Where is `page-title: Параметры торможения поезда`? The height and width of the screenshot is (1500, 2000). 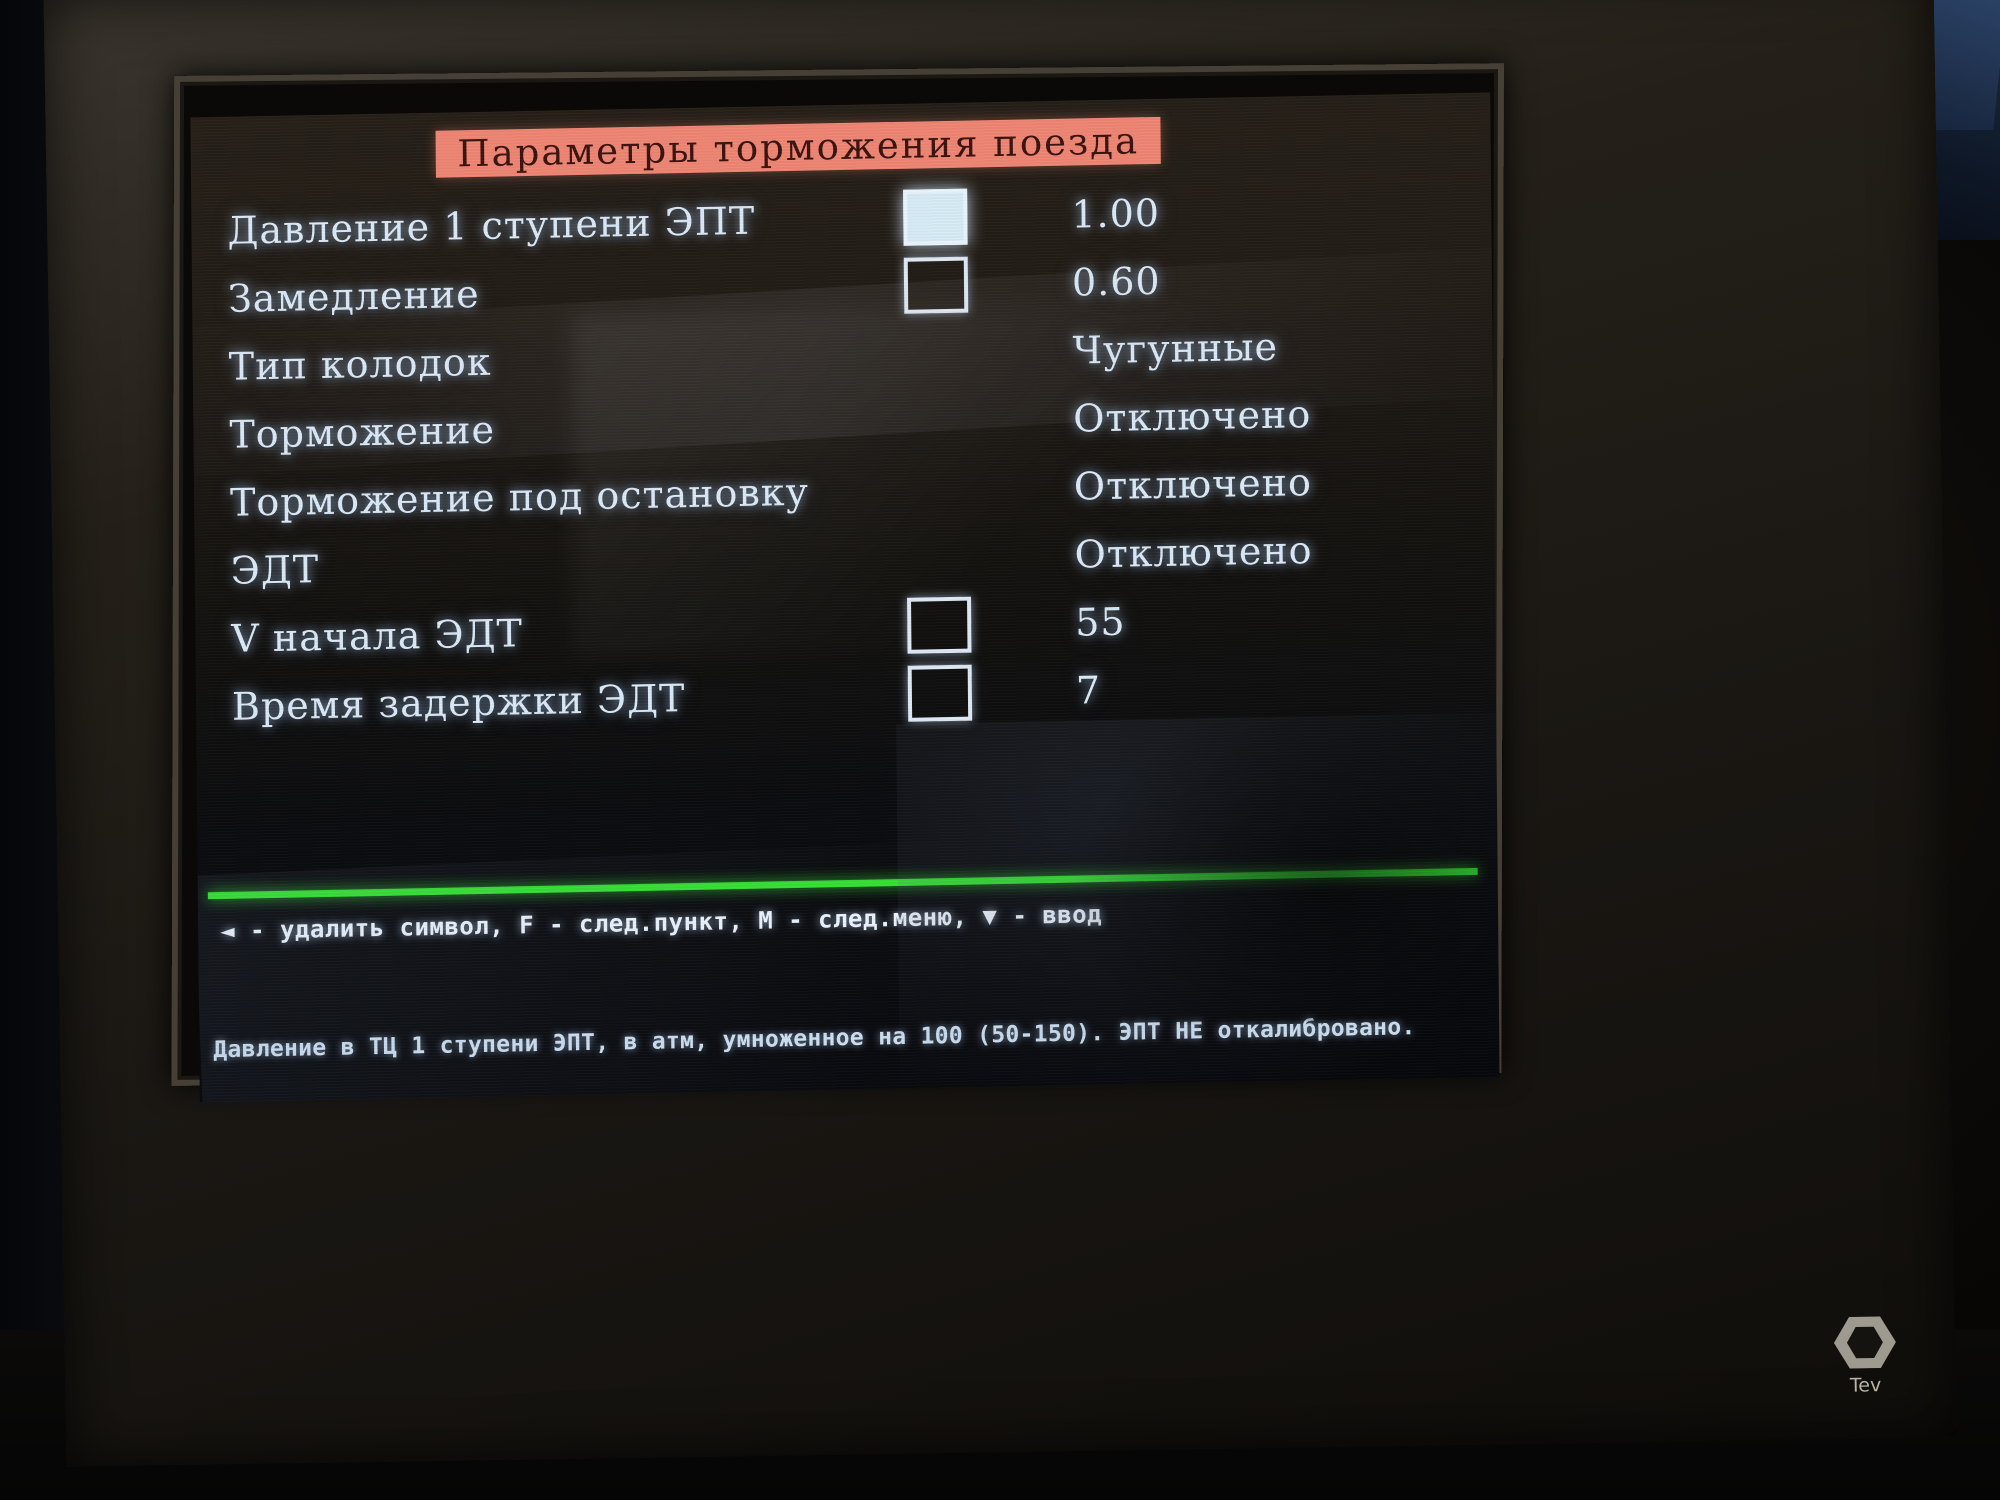
page-title: Параметры торможения поезда is located at coordinates (798, 147).